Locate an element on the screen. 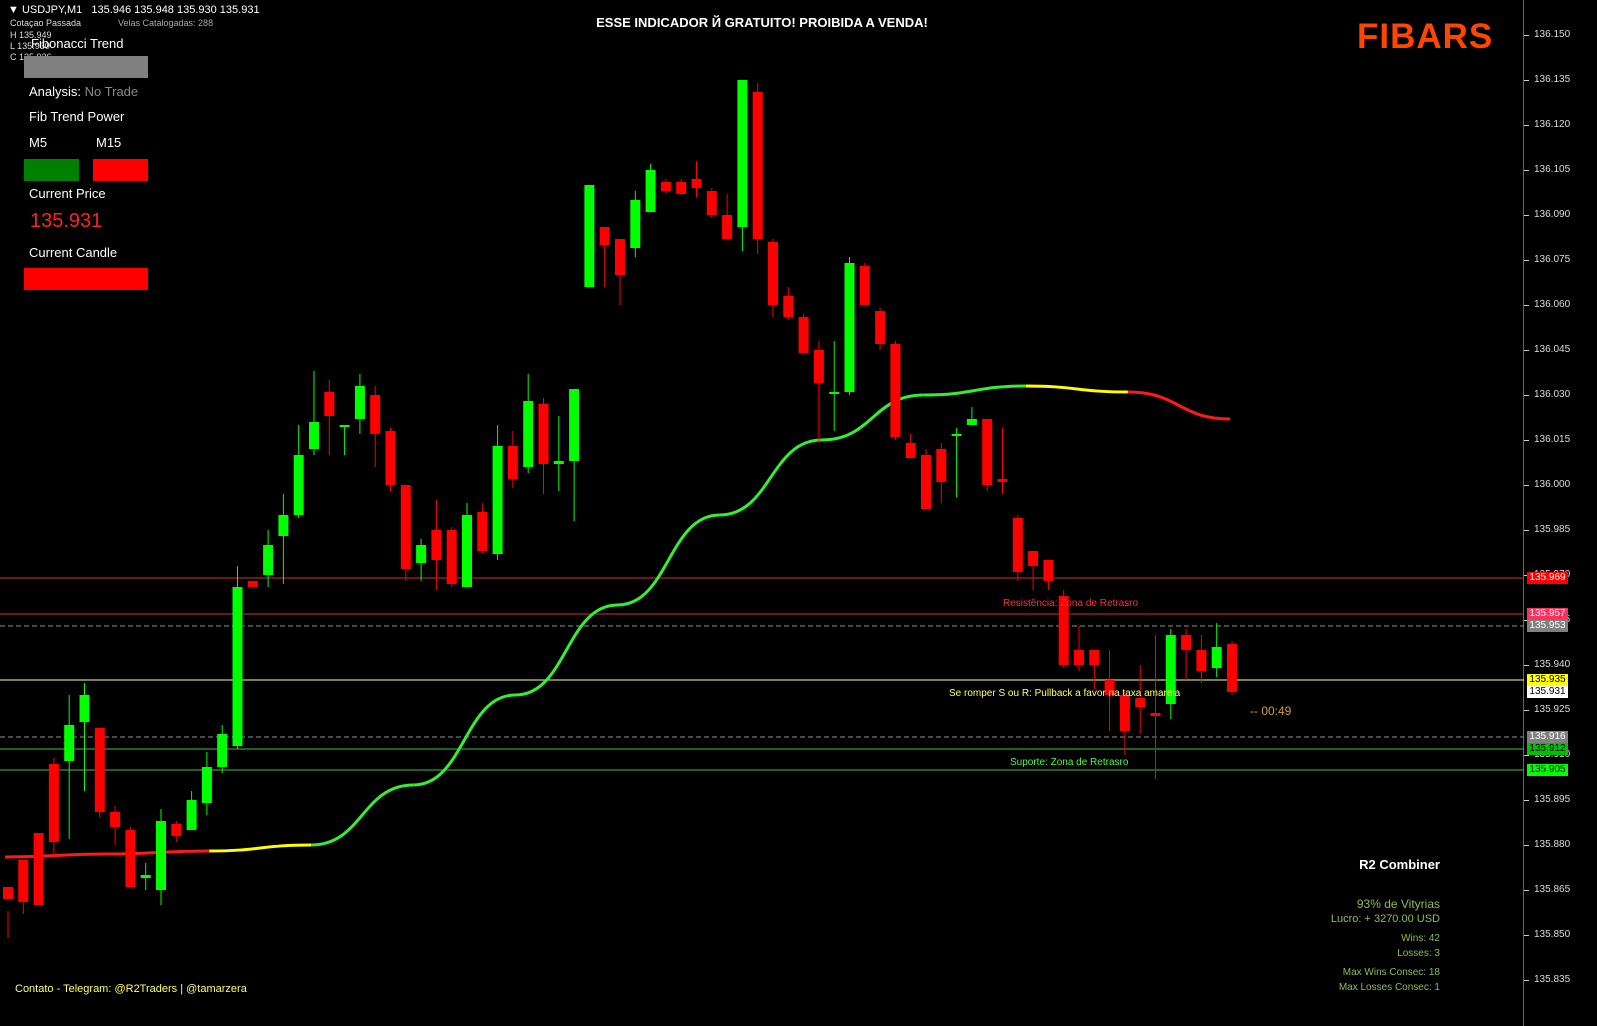 This screenshot has height=1026, width=1597. axis-tick-label: 135.925 is located at coordinates (1552, 709).